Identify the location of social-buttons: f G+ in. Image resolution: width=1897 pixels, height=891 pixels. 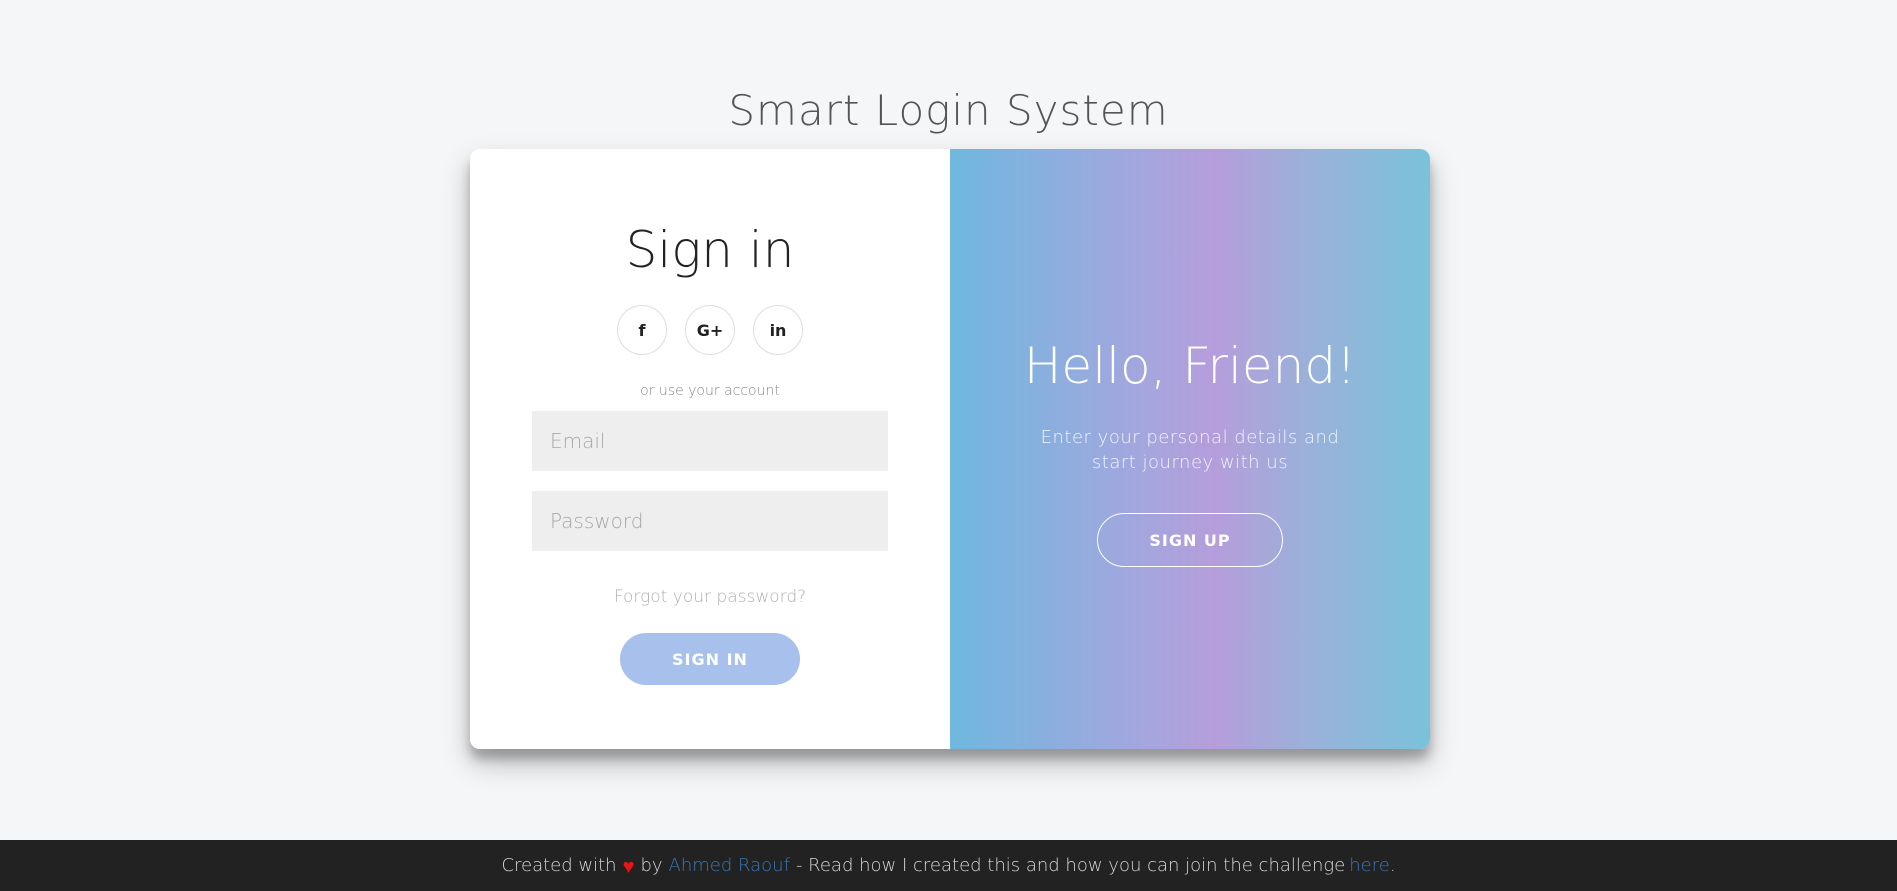
(710, 330).